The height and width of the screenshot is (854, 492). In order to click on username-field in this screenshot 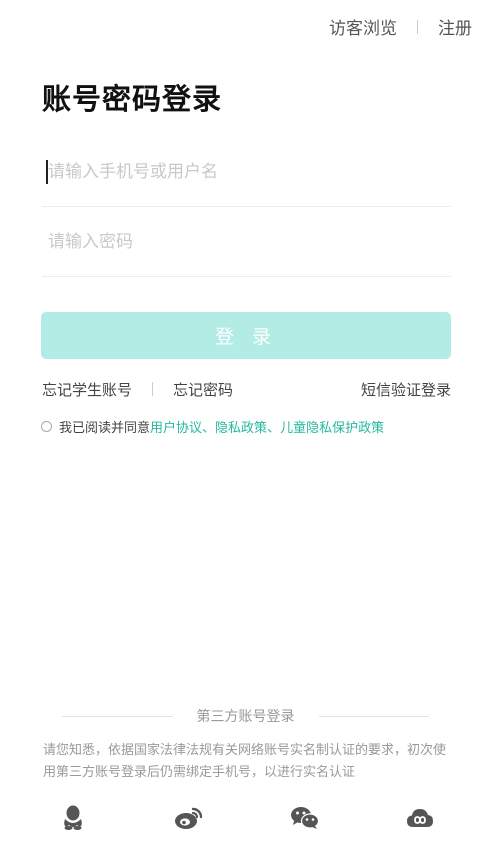, I will do `click(246, 172)`.